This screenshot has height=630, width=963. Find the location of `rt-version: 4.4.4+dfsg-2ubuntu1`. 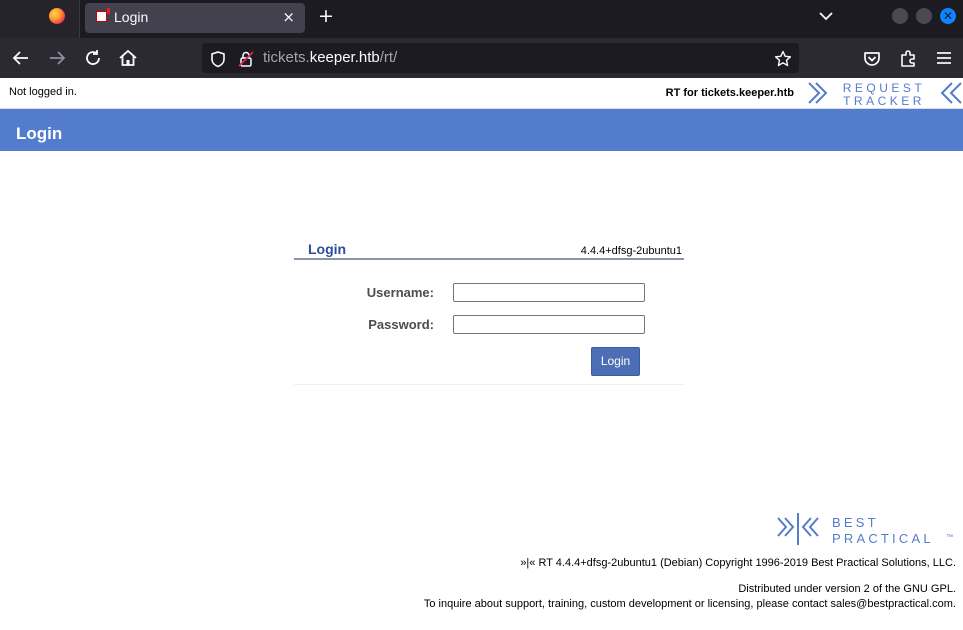

rt-version: 4.4.4+dfsg-2ubuntu1 is located at coordinates (631, 251).